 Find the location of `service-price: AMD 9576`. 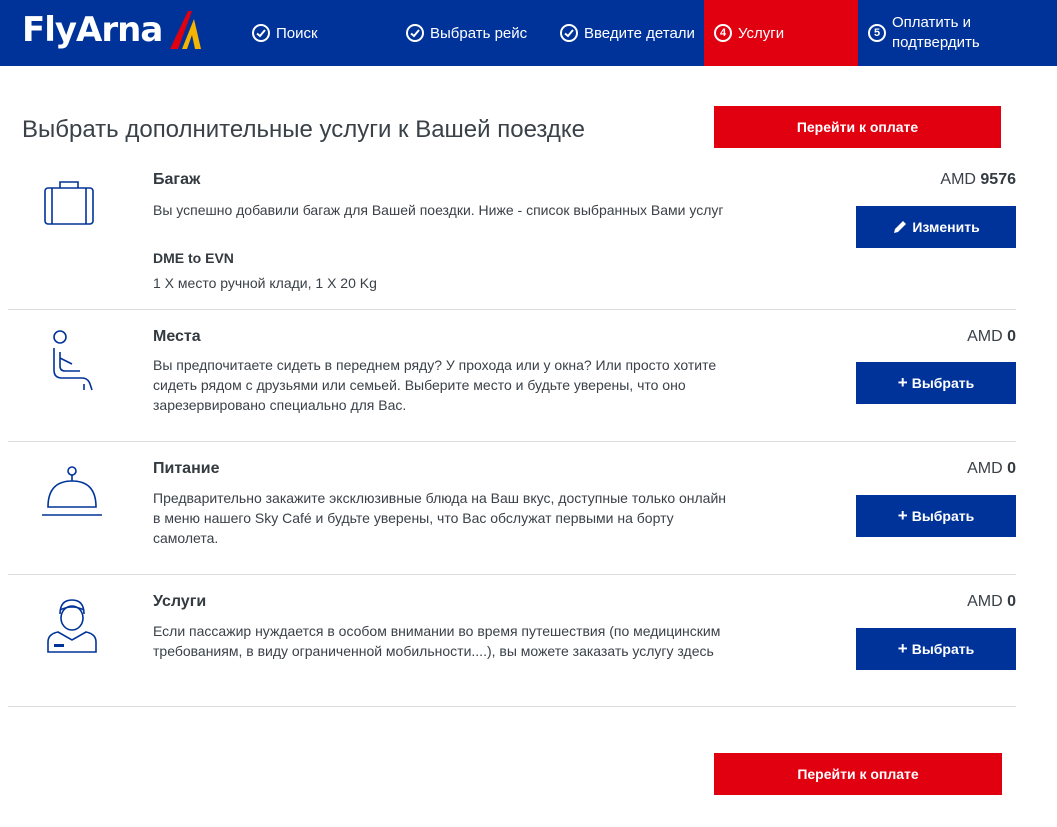

service-price: AMD 9576 is located at coordinates (978, 180).